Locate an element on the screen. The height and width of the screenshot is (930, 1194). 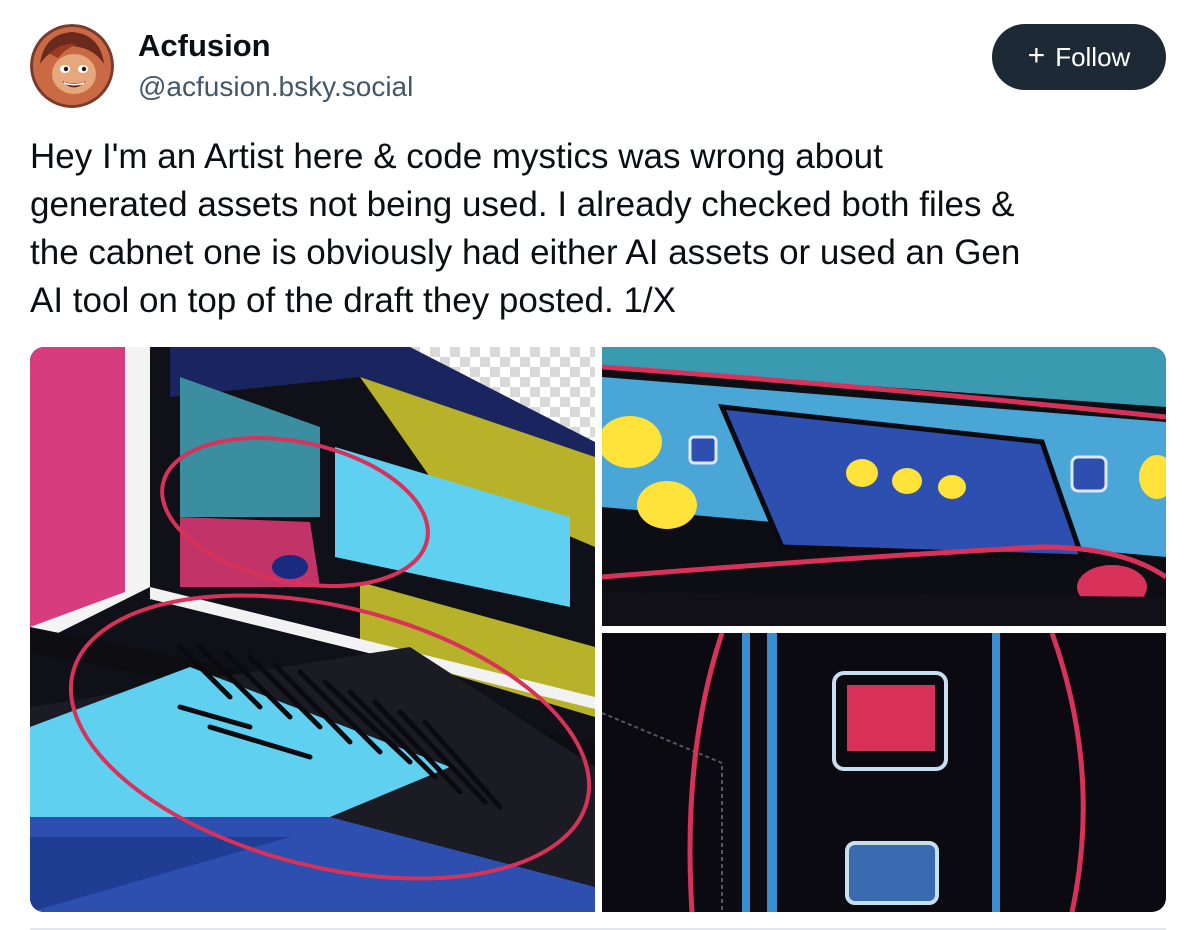
avatar is located at coordinates (72, 66).